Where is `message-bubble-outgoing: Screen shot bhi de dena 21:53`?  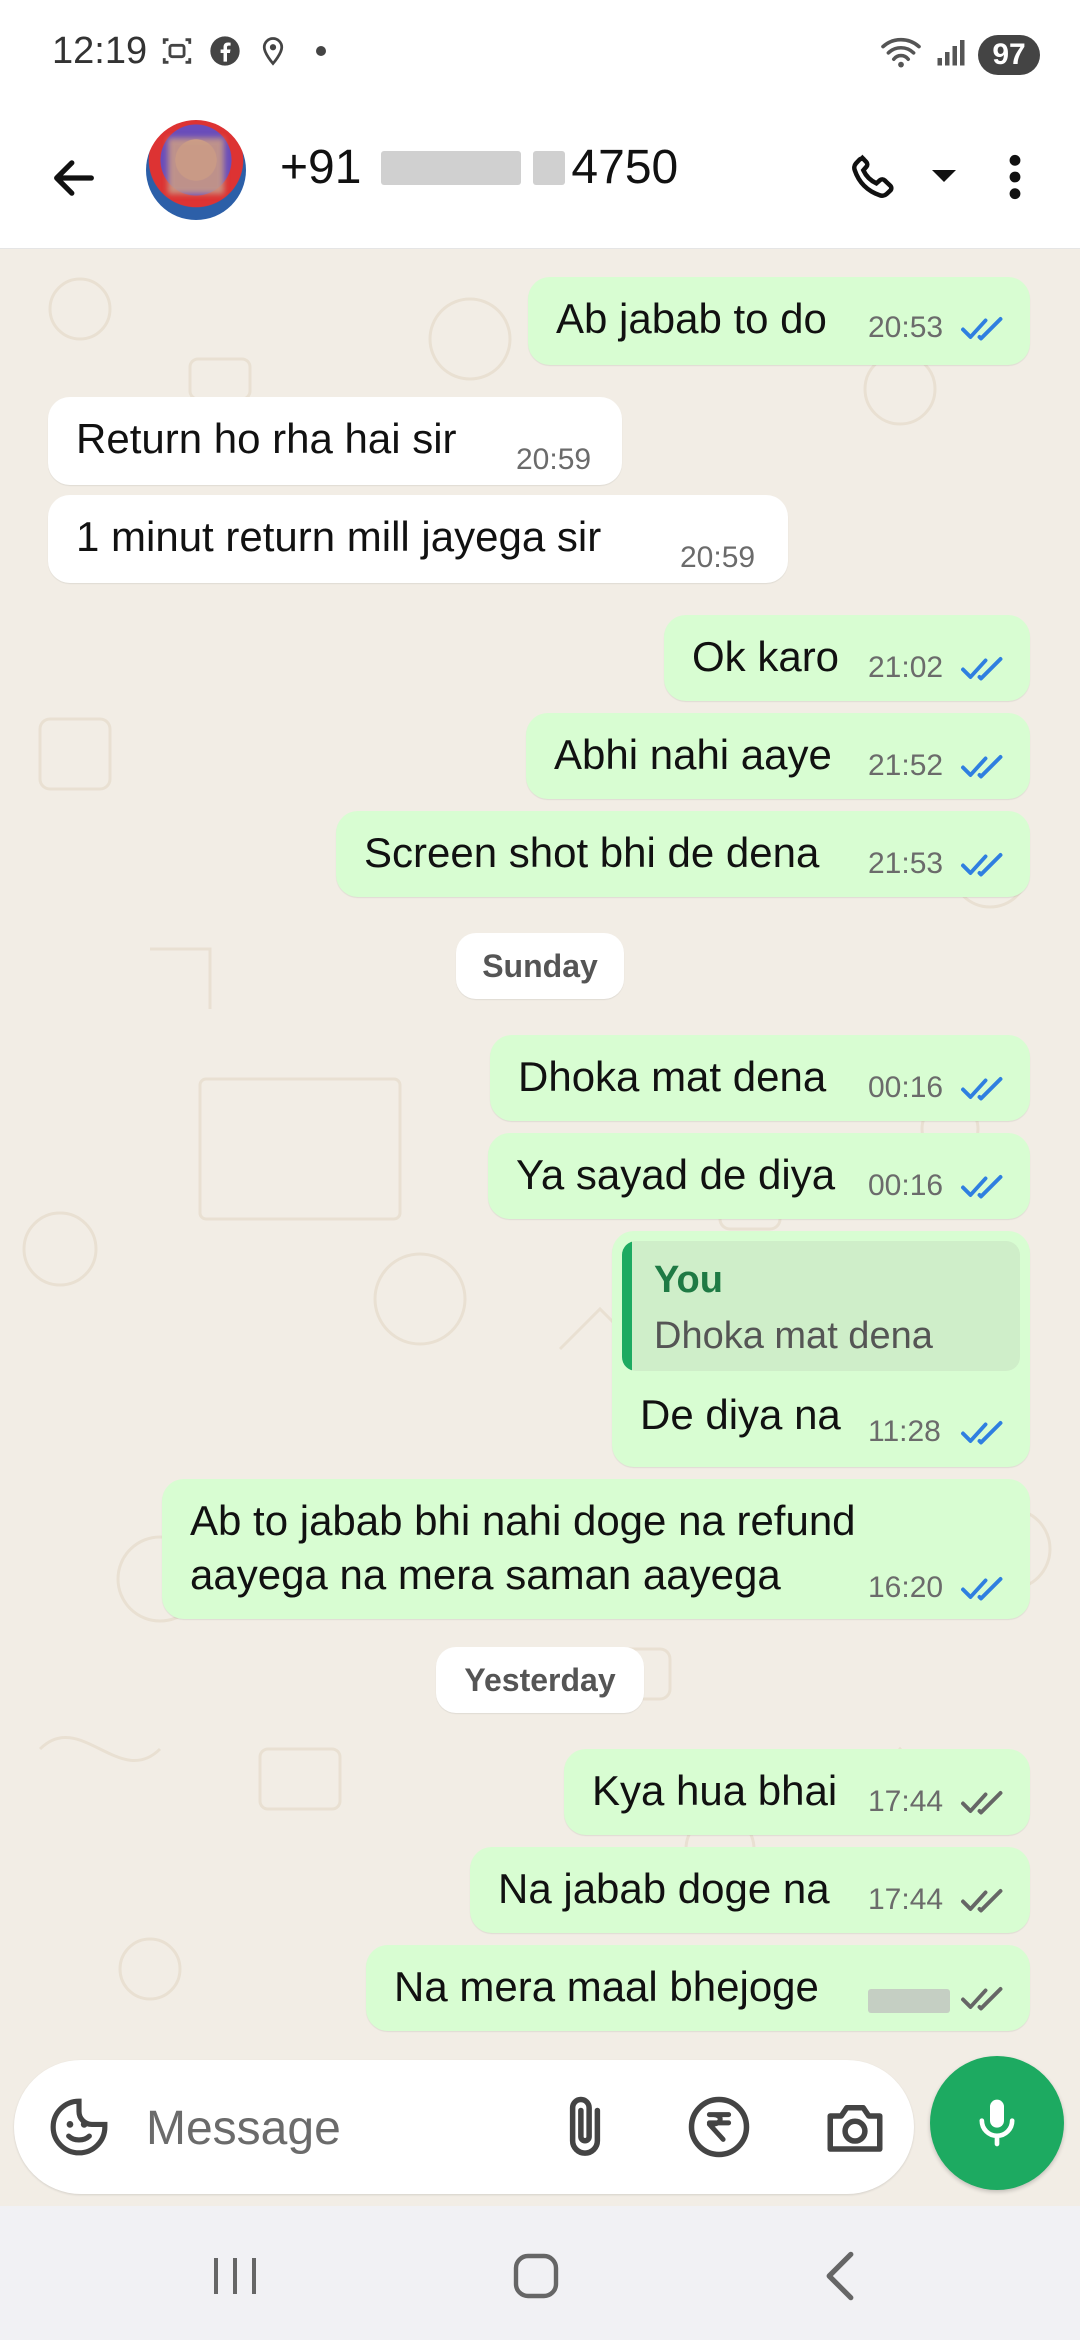
message-bubble-outgoing: Screen shot bhi de dena 21:53 is located at coordinates (683, 854).